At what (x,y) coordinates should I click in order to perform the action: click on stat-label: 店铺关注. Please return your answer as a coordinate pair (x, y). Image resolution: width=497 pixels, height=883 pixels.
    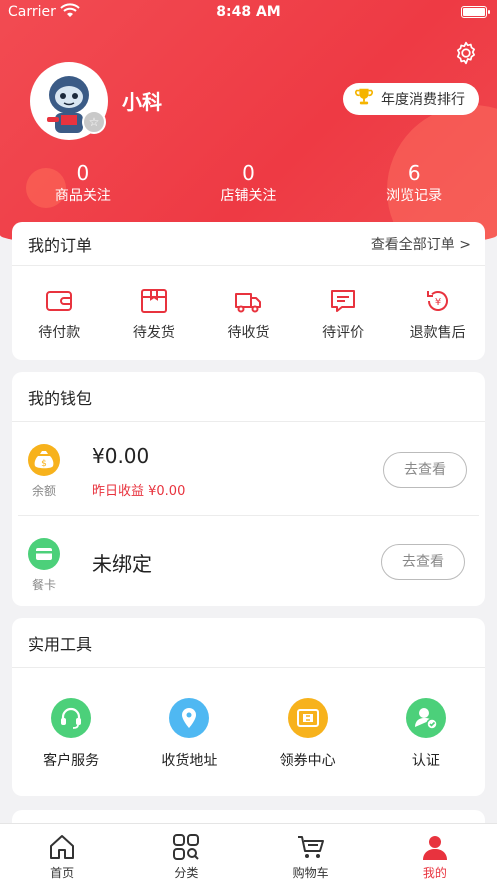
    Looking at the image, I should click on (248, 196).